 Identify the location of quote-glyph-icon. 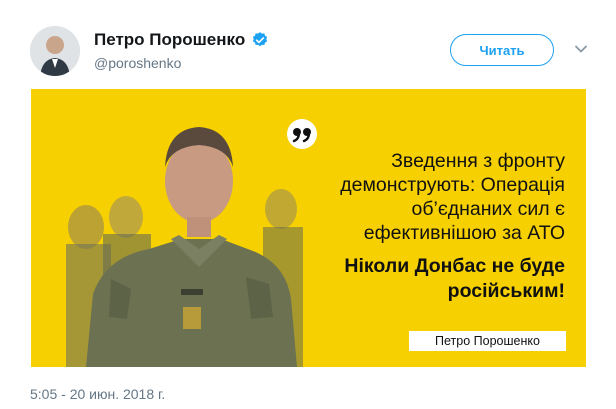
(301, 135).